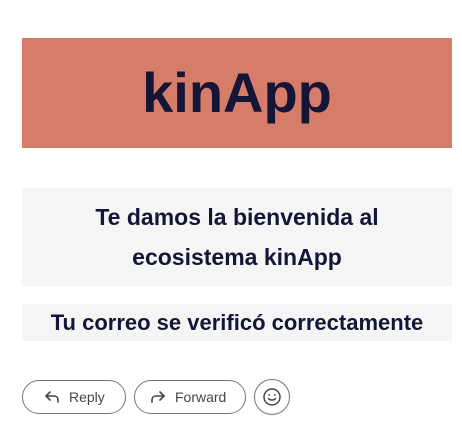 The height and width of the screenshot is (422, 462). I want to click on forward-icon, so click(158, 397).